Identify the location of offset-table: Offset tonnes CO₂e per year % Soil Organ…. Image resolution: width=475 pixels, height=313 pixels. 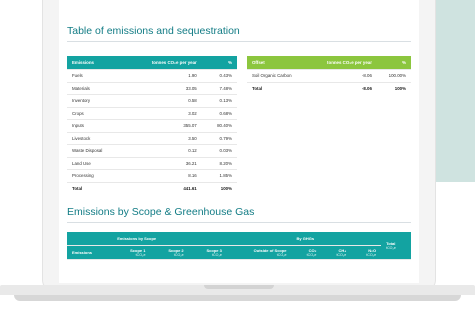
(329, 75).